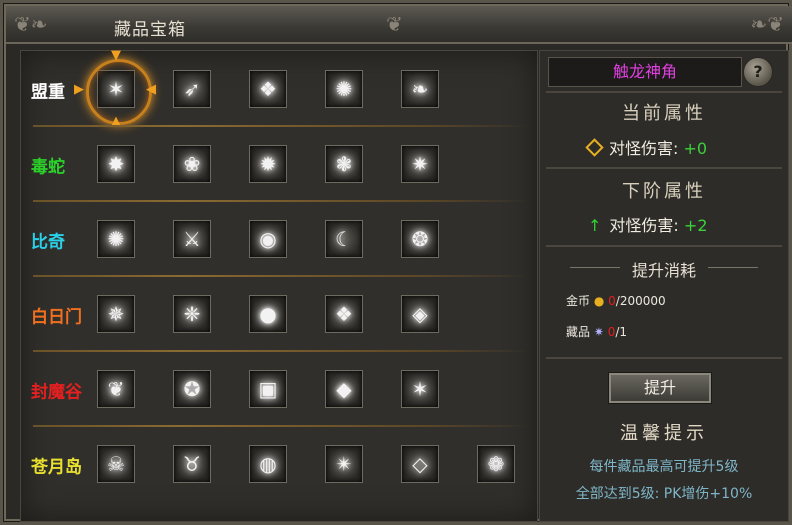 The height and width of the screenshot is (525, 792). What do you see at coordinates (621, 332) in the screenshot?
I see `item-need: /1` at bounding box center [621, 332].